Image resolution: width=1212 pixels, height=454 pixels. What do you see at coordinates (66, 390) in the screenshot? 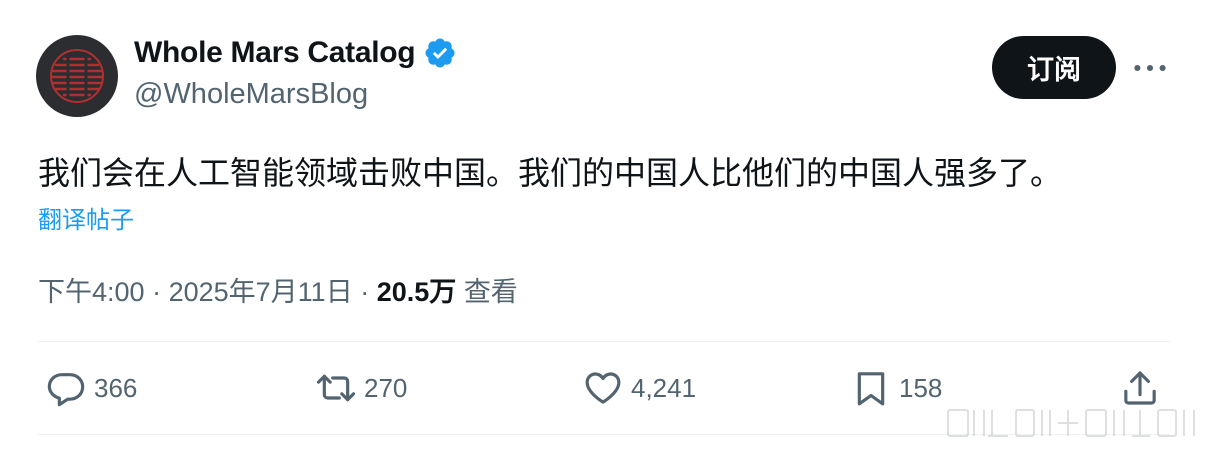
I see `reply-icon` at bounding box center [66, 390].